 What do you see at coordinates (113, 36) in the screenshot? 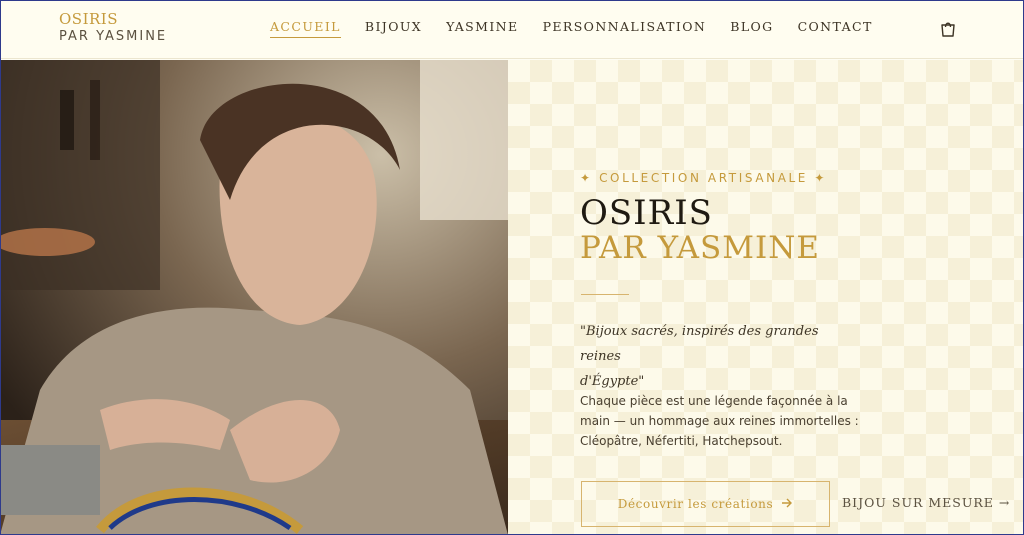
I see `brand-name-line2: PAR YASMINE` at bounding box center [113, 36].